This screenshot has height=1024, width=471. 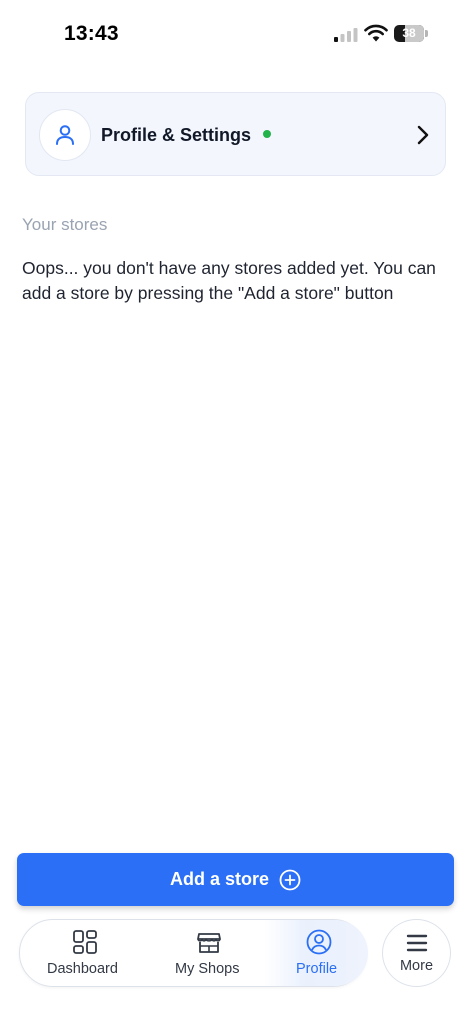 I want to click on profile-icon, so click(x=319, y=942).